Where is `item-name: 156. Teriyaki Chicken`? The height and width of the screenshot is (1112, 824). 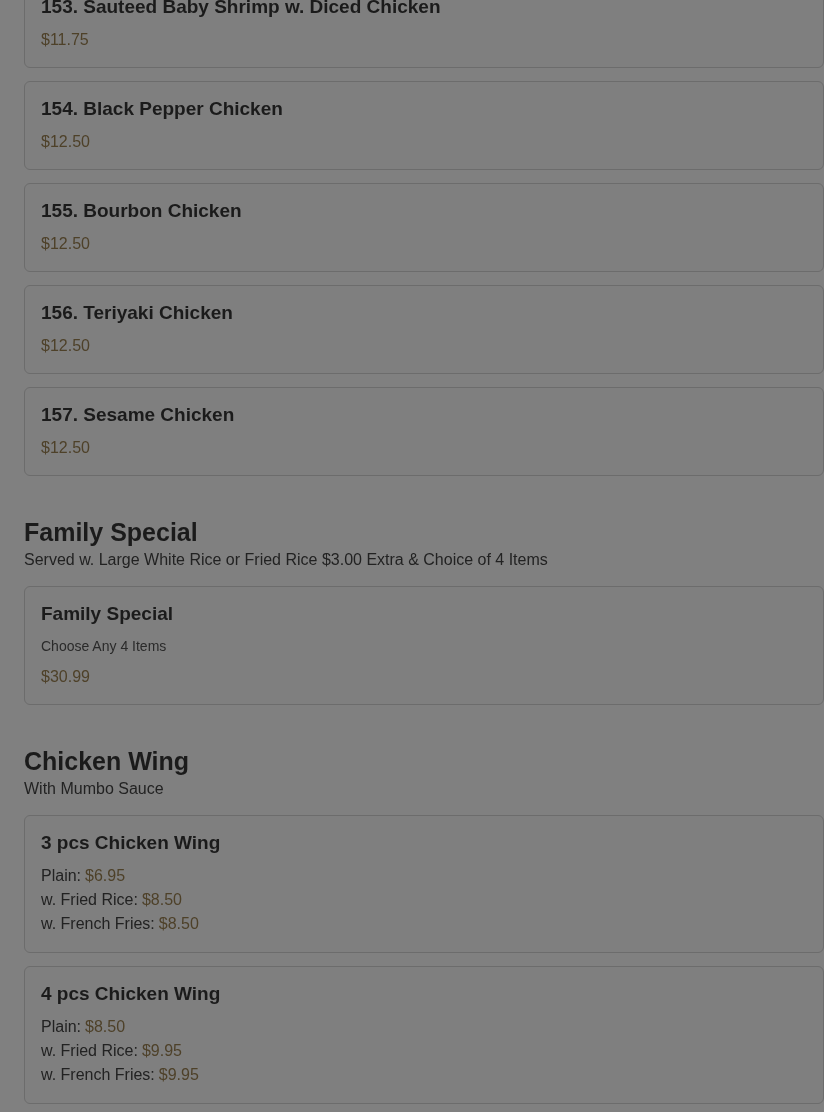 item-name: 156. Teriyaki Chicken is located at coordinates (137, 313).